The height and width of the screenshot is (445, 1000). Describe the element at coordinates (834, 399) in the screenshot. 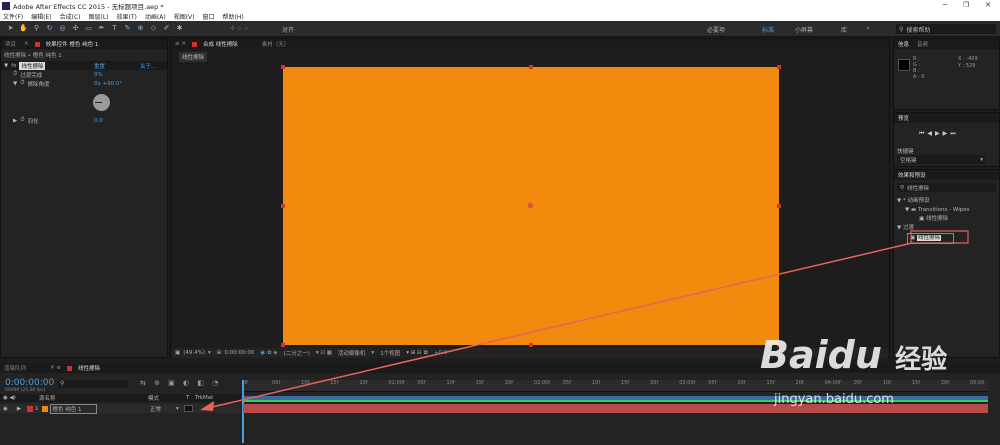

I see `watermark-url: jingyan.baidu.com` at that location.